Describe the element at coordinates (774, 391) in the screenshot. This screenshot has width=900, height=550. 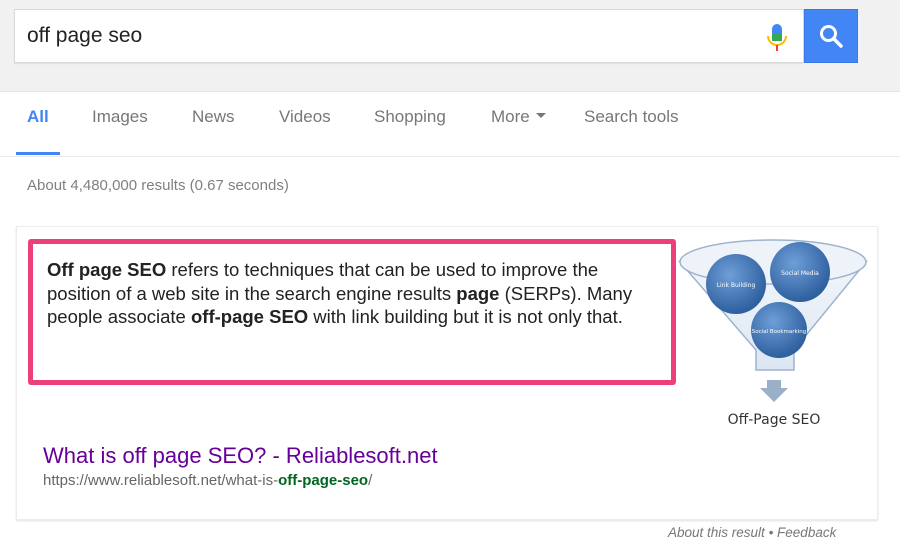
I see `down-arrow-icon` at that location.